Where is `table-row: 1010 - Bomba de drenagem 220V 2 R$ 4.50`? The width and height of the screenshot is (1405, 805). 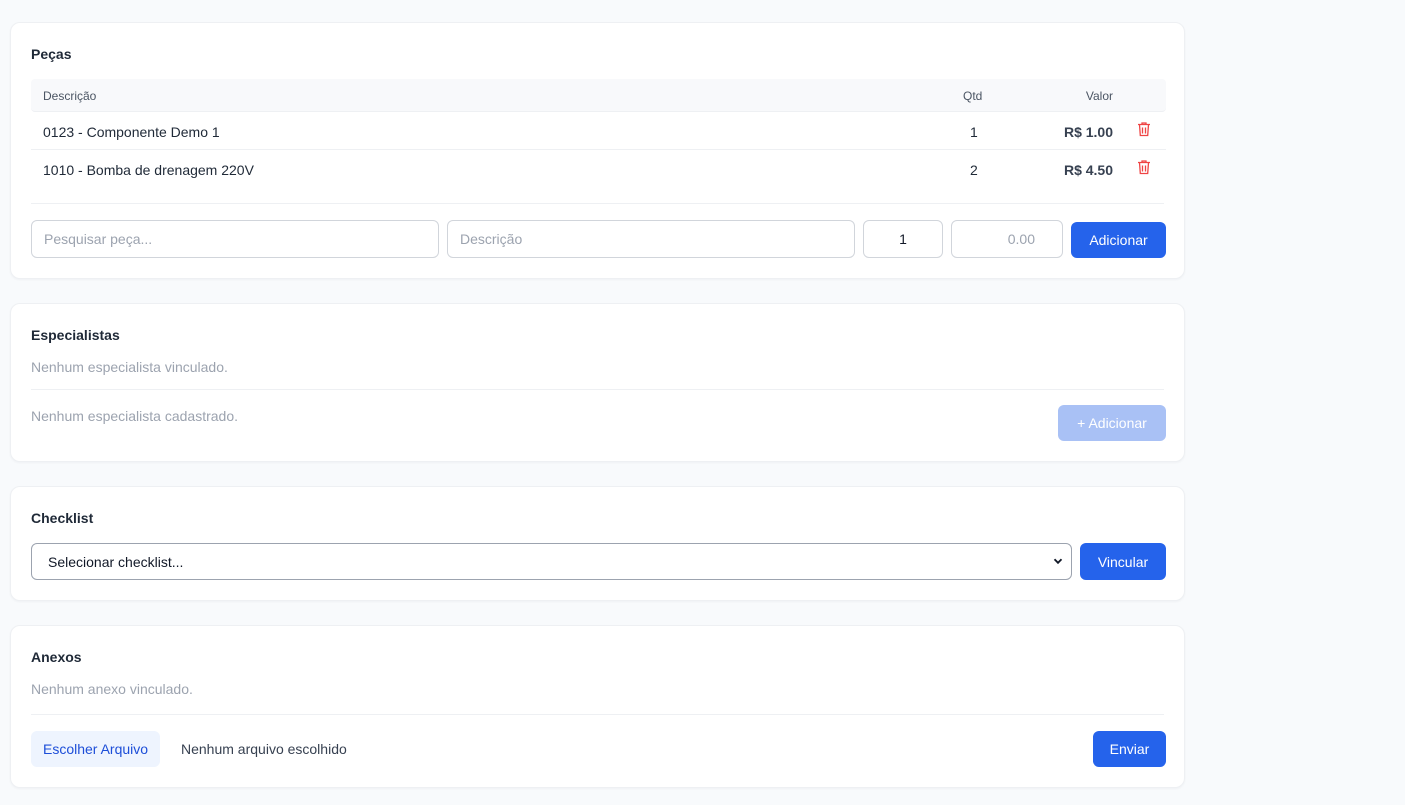 table-row: 1010 - Bomba de drenagem 220V 2 R$ 4.50 is located at coordinates (598, 169).